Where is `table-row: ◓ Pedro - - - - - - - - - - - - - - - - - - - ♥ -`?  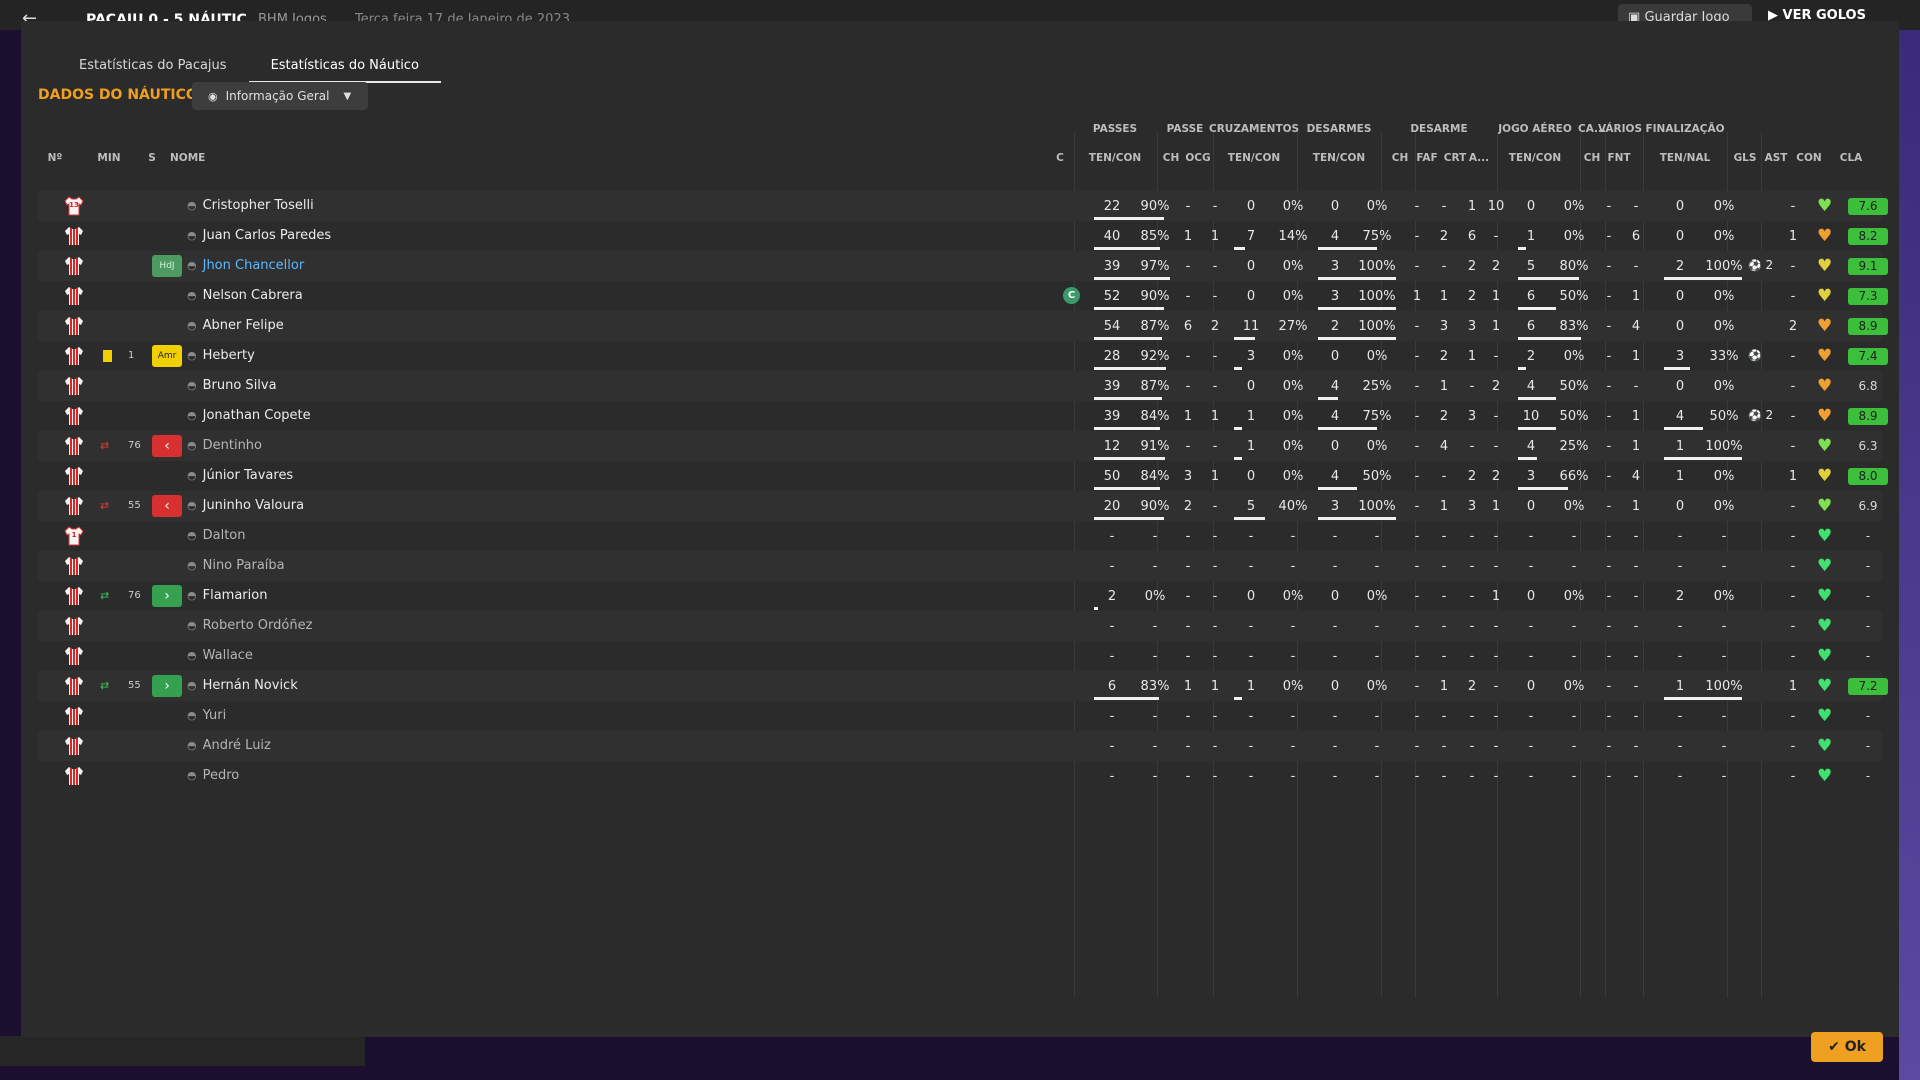 table-row: ◓ Pedro - - - - - - - - - - - - - - - - - - - ♥ - is located at coordinates (960, 776).